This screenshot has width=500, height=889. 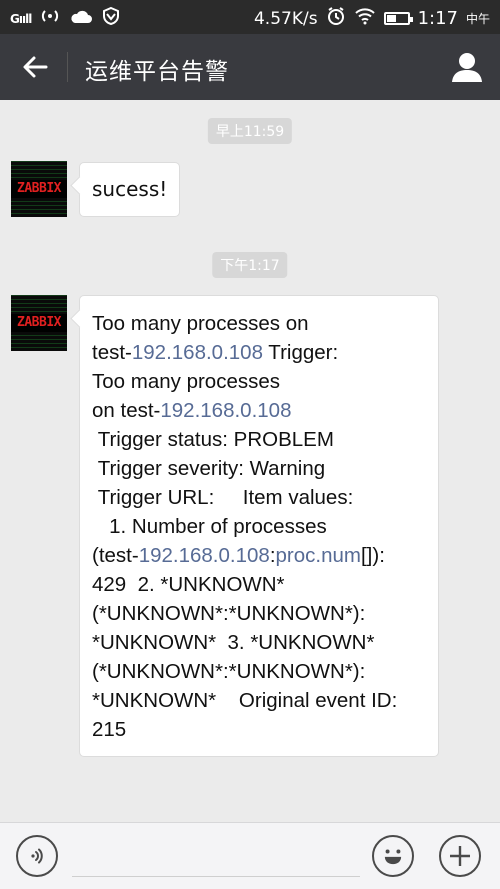 What do you see at coordinates (477, 19) in the screenshot?
I see `clock-suffix: 中午` at bounding box center [477, 19].